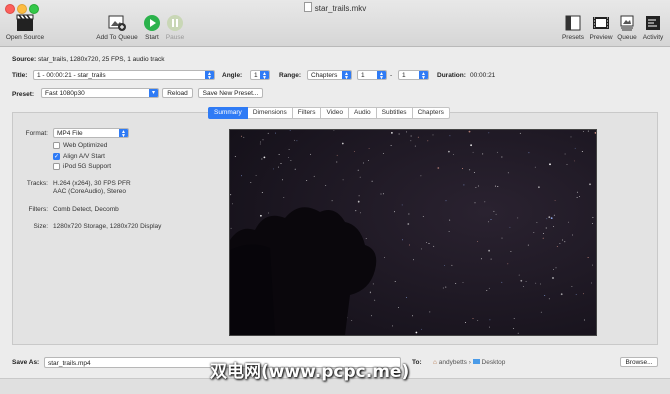 The image size is (670, 394). Describe the element at coordinates (228, 113) in the screenshot. I see `tab-summary: Summary` at that location.